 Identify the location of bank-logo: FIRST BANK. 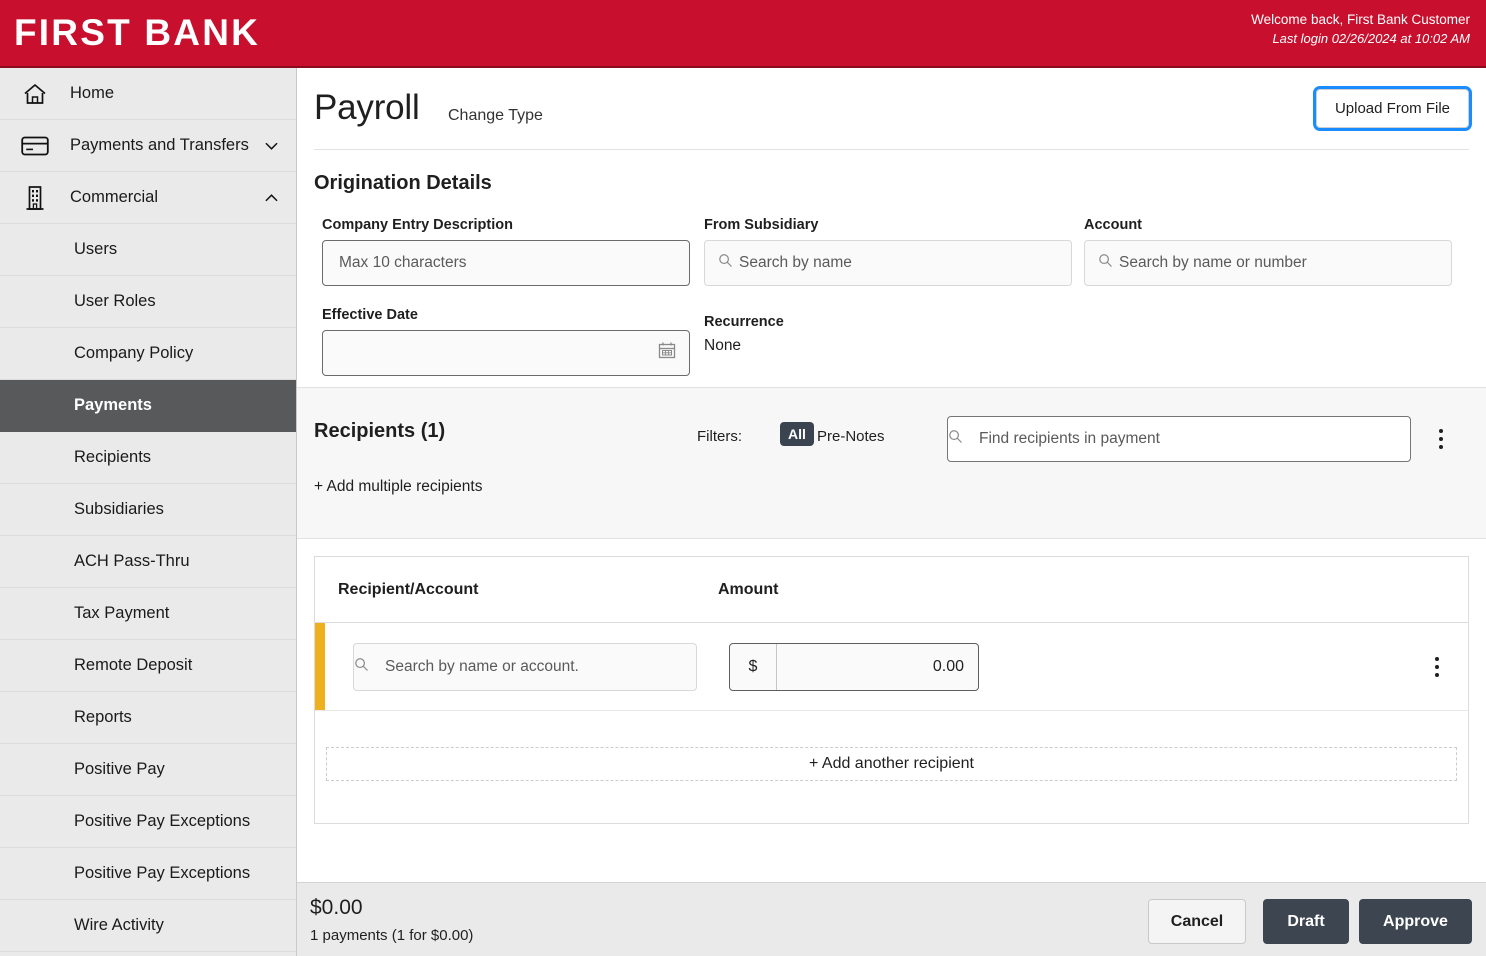
(137, 32).